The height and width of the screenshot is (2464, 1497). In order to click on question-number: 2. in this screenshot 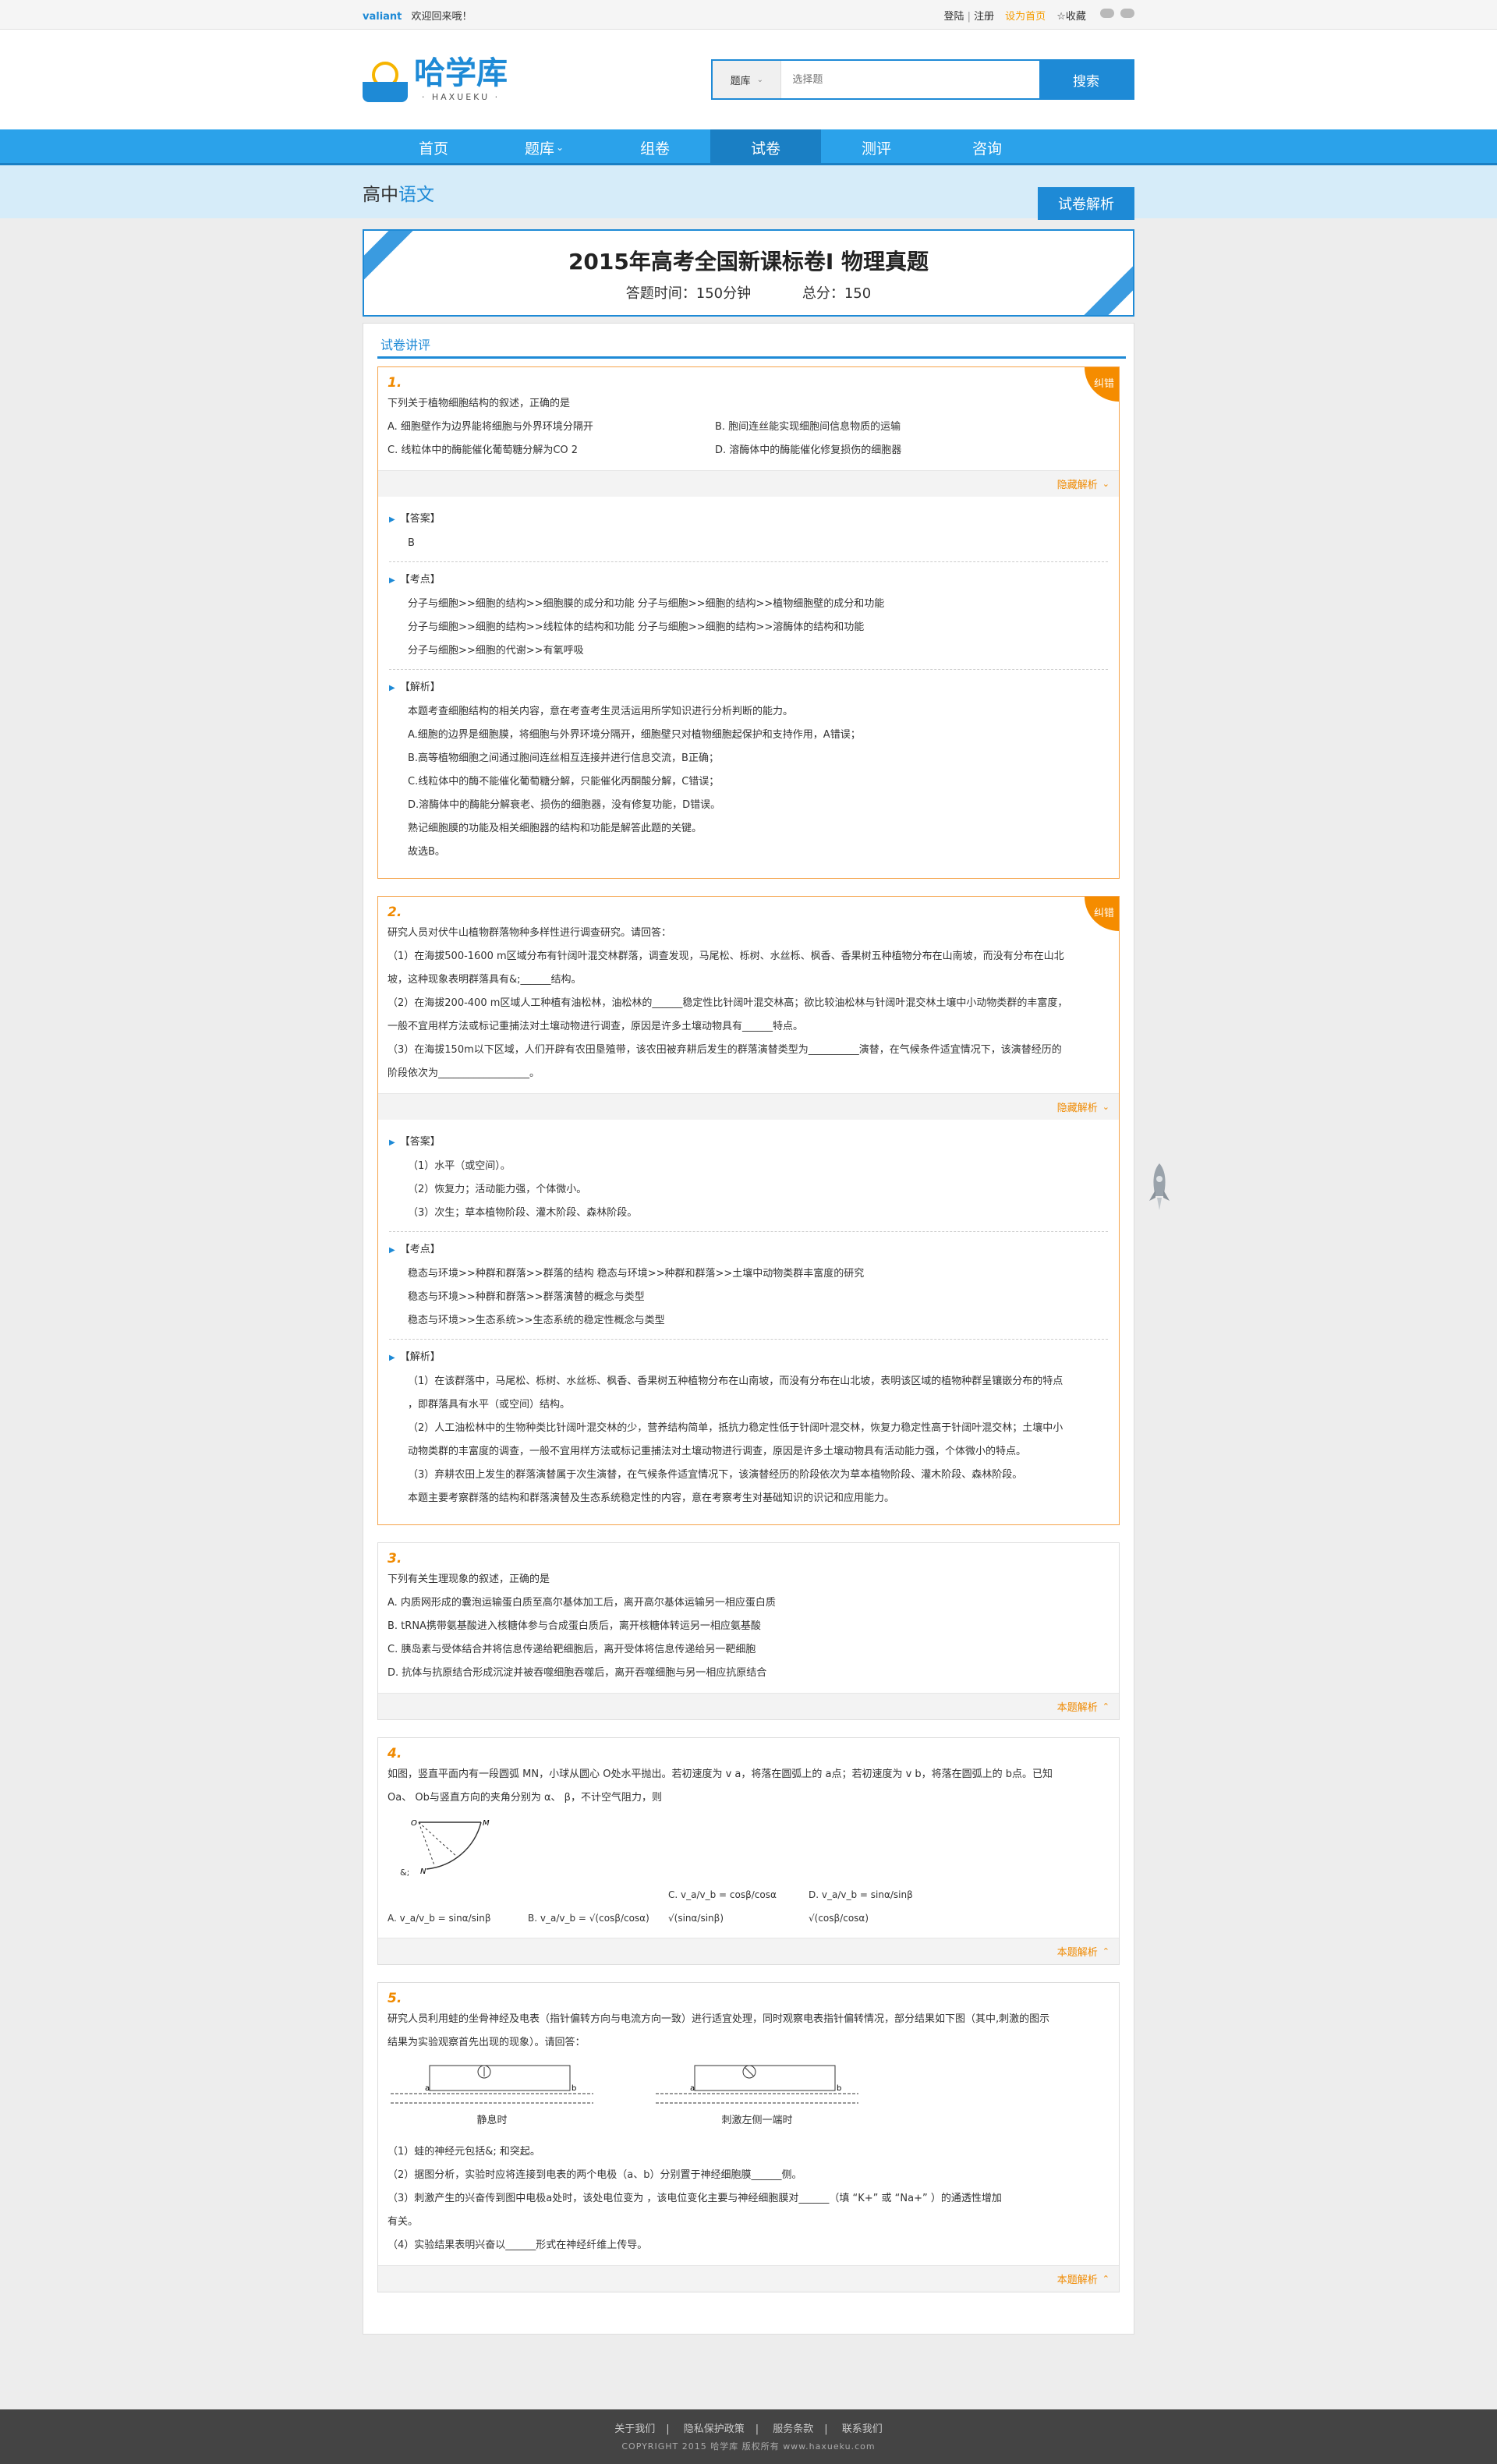, I will do `click(395, 913)`.